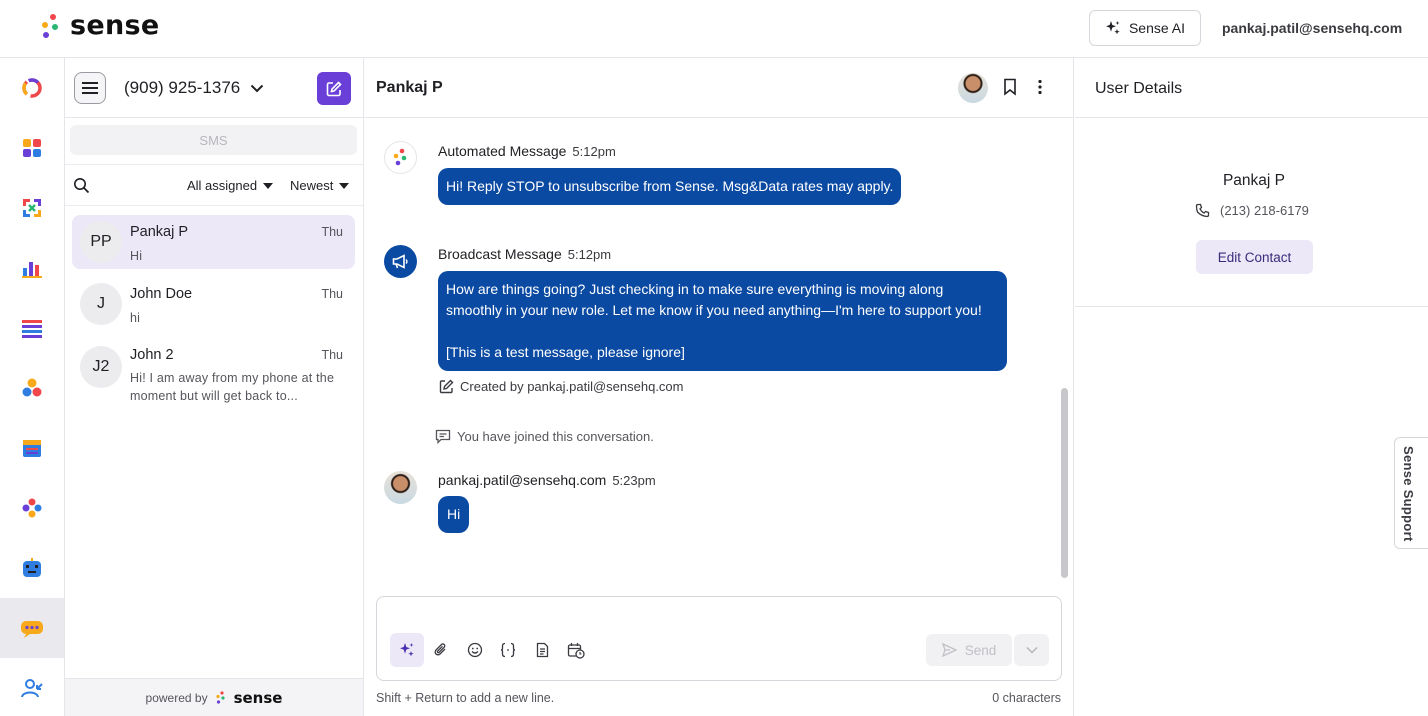  I want to click on powered-by-label: powered by, so click(176, 697).